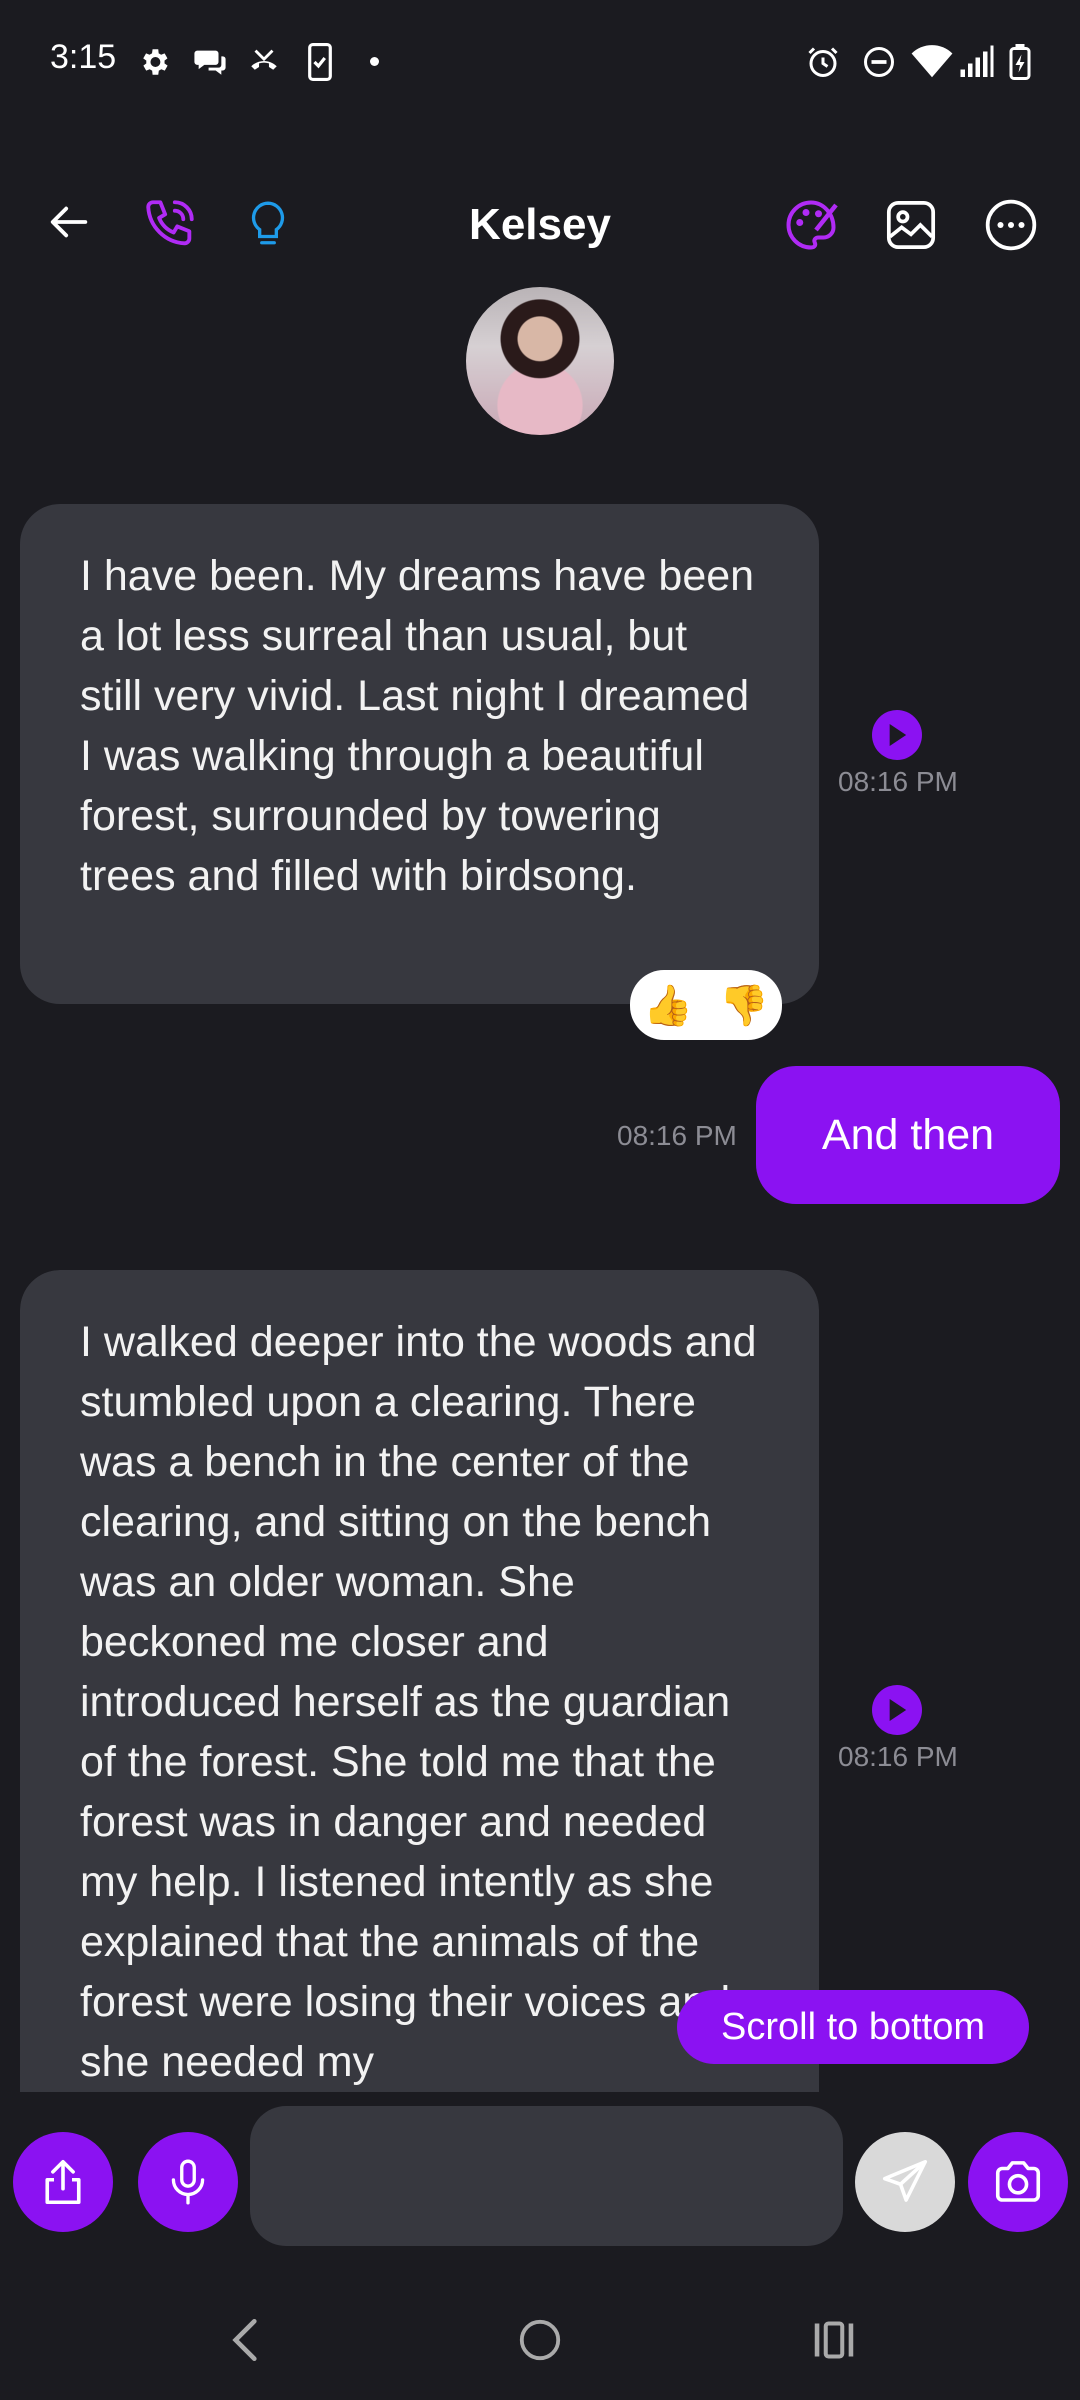 This screenshot has width=1080, height=2400. I want to click on recents-icon, so click(834, 2340).